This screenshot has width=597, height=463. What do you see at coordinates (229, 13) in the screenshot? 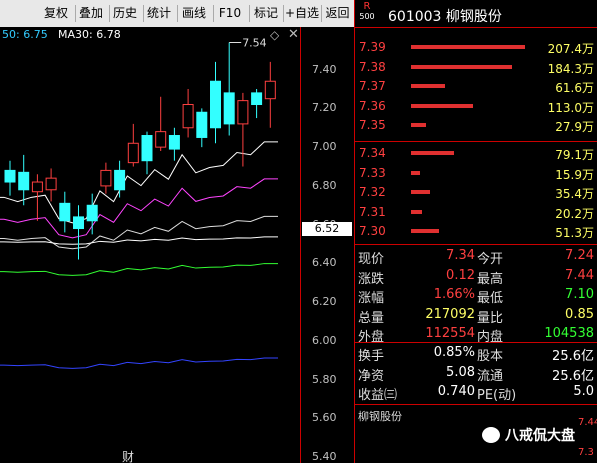
I see `tb-f10-button: F10` at bounding box center [229, 13].